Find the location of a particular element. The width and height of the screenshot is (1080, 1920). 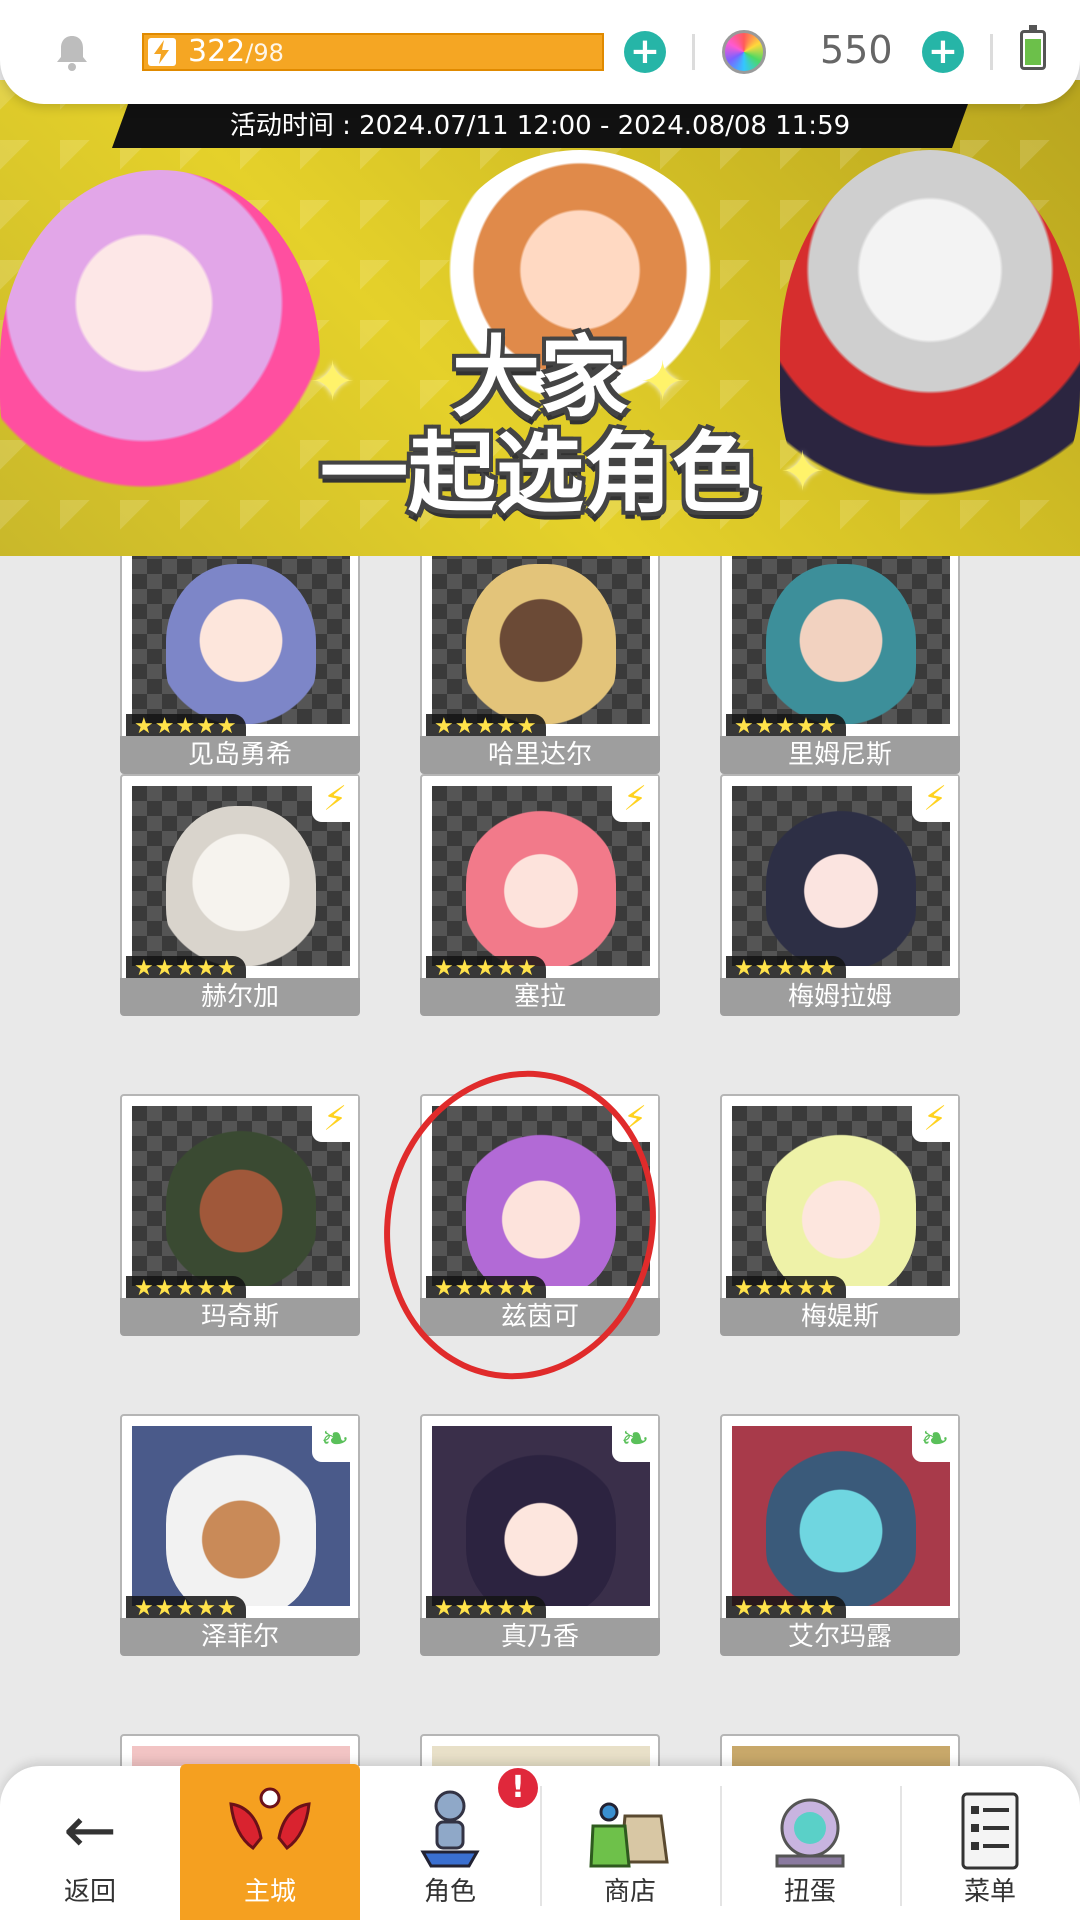

notification-badge: ! is located at coordinates (518, 1788).